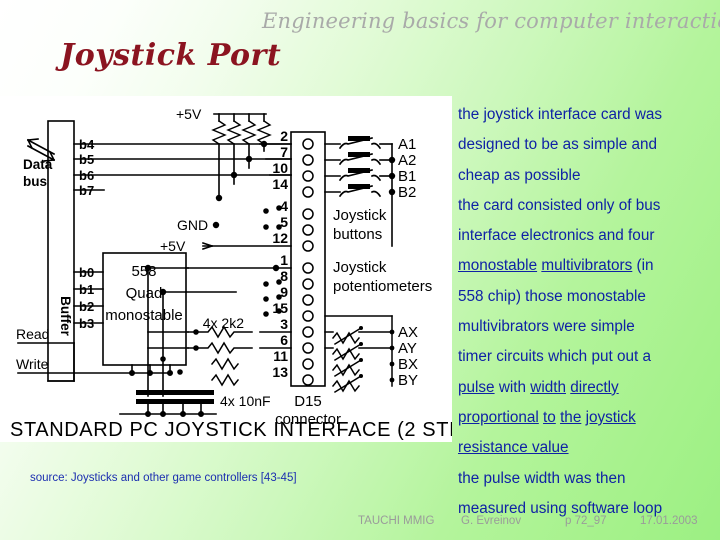 The height and width of the screenshot is (540, 720). What do you see at coordinates (549, 417) in the screenshot?
I see `link-to: to` at bounding box center [549, 417].